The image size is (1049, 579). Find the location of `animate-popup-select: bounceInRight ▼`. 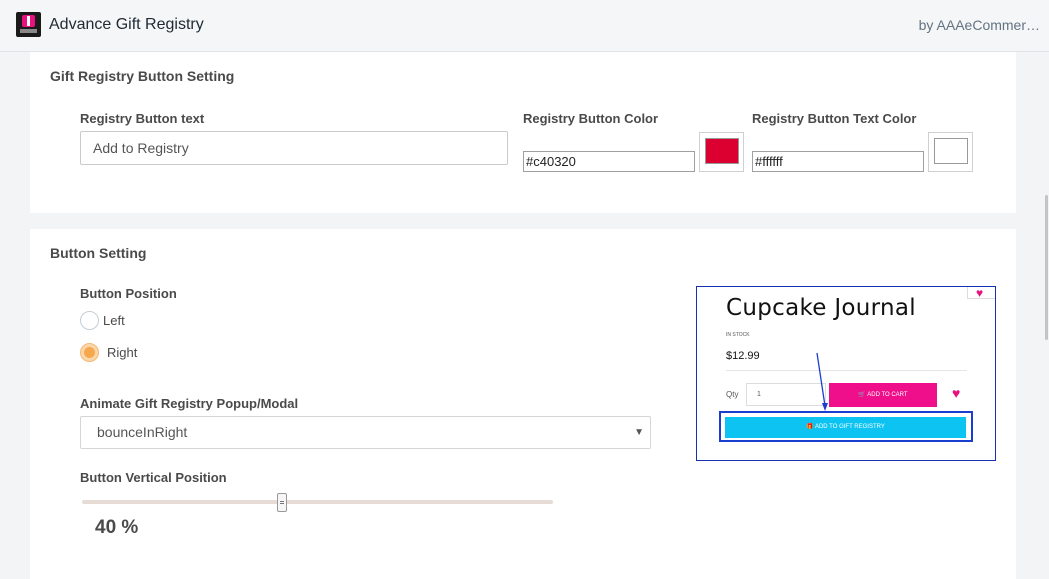

animate-popup-select: bounceInRight ▼ is located at coordinates (365, 432).